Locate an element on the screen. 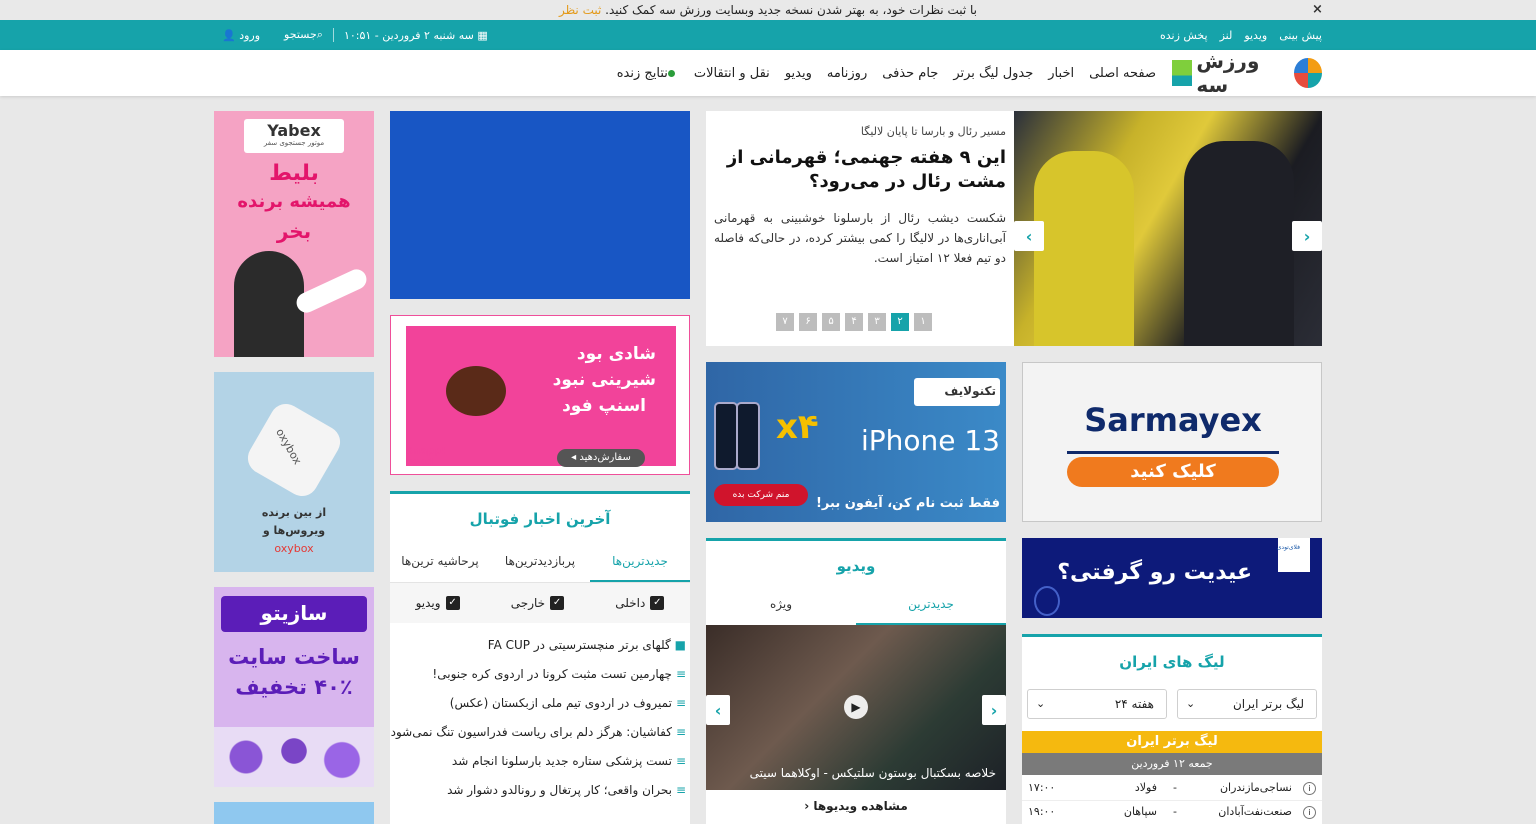 This screenshot has width=1536, height=824. pager-item: ۶ is located at coordinates (808, 322).